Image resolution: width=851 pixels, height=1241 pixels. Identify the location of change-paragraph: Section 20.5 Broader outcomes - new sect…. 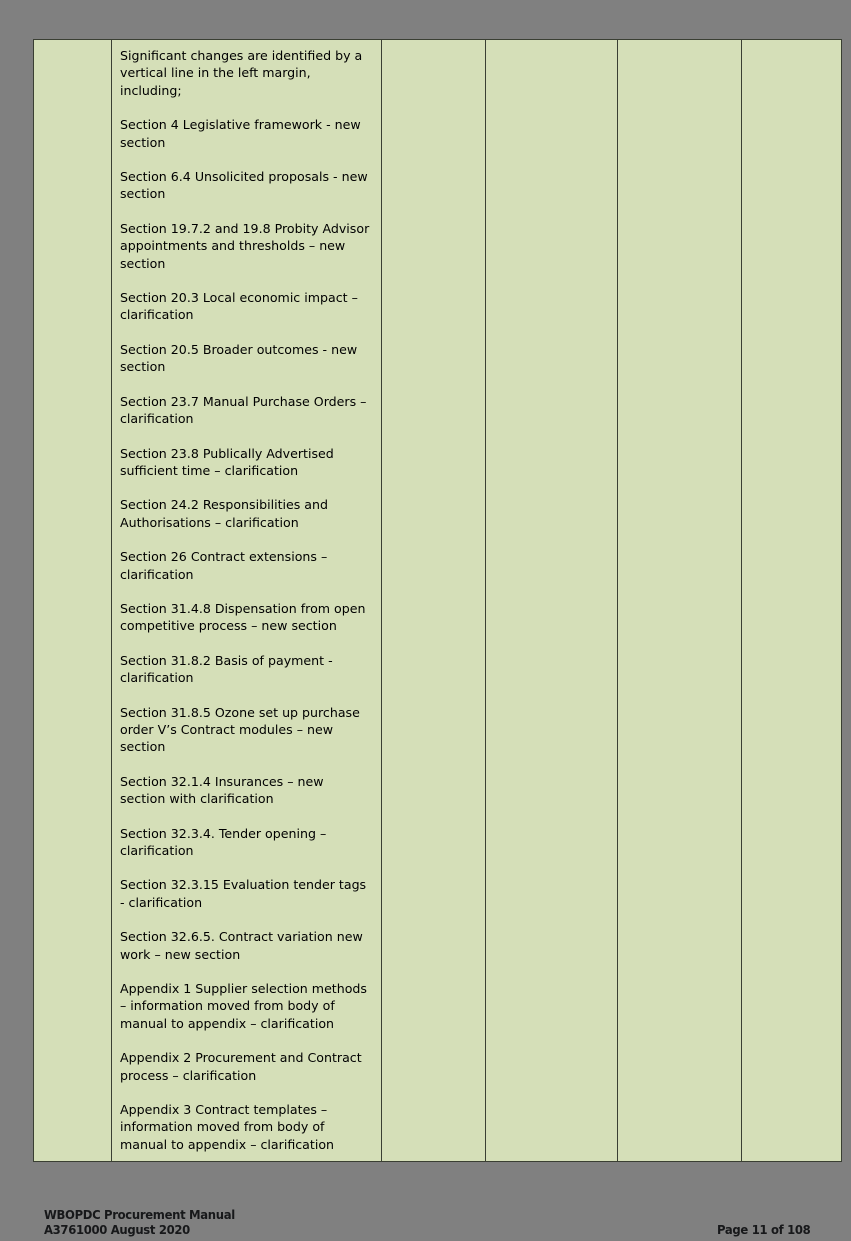
(239, 358).